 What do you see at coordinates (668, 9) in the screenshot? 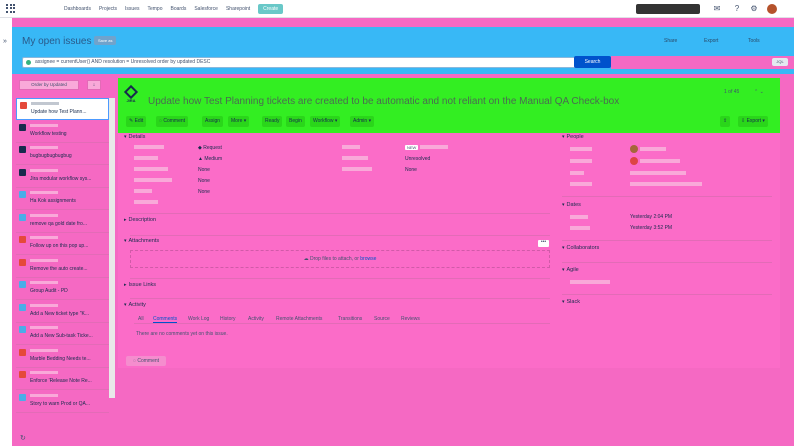
I see `global-search-input` at bounding box center [668, 9].